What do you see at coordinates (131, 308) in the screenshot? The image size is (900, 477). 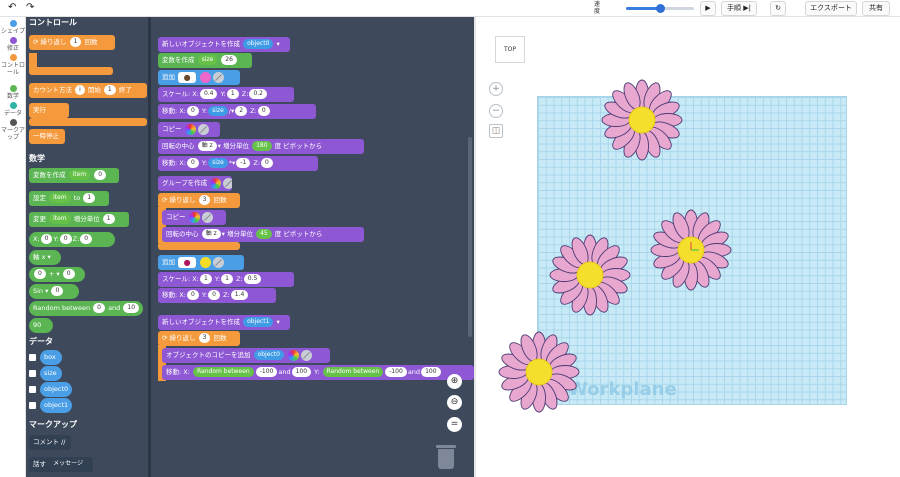 I see `block-pill: 10` at bounding box center [131, 308].